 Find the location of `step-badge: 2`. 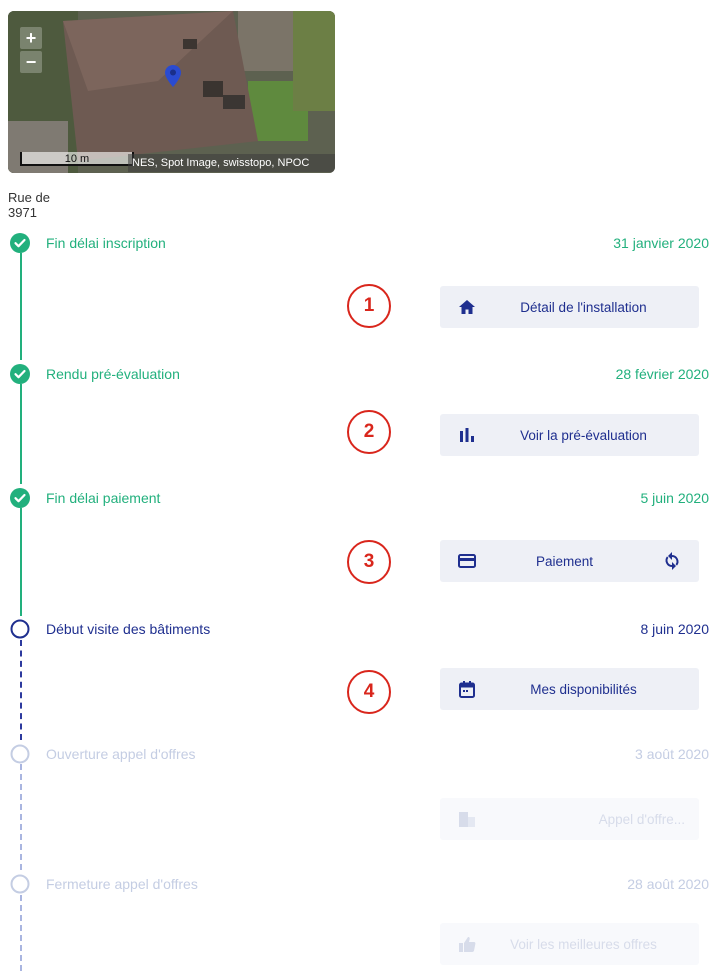

step-badge: 2 is located at coordinates (369, 432).